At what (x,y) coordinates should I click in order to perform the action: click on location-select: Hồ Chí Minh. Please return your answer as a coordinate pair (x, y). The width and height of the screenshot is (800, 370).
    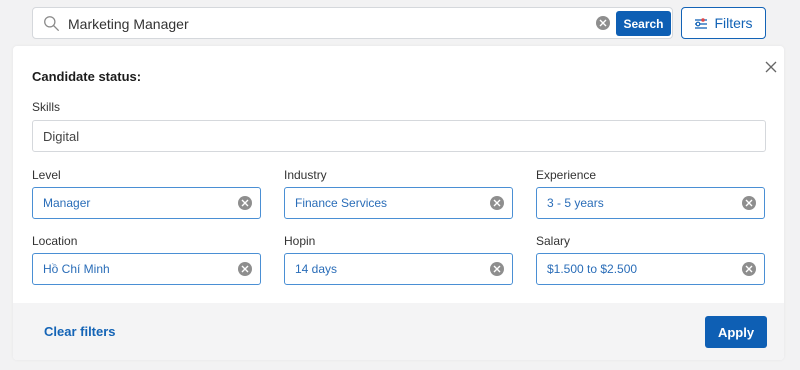
    Looking at the image, I should click on (146, 269).